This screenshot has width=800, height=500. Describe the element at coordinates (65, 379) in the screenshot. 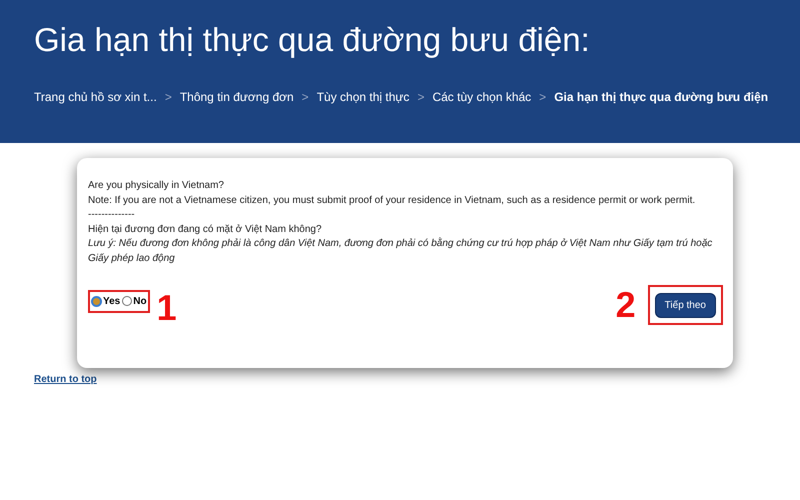

I see `return-to-top-link: Return to top` at that location.